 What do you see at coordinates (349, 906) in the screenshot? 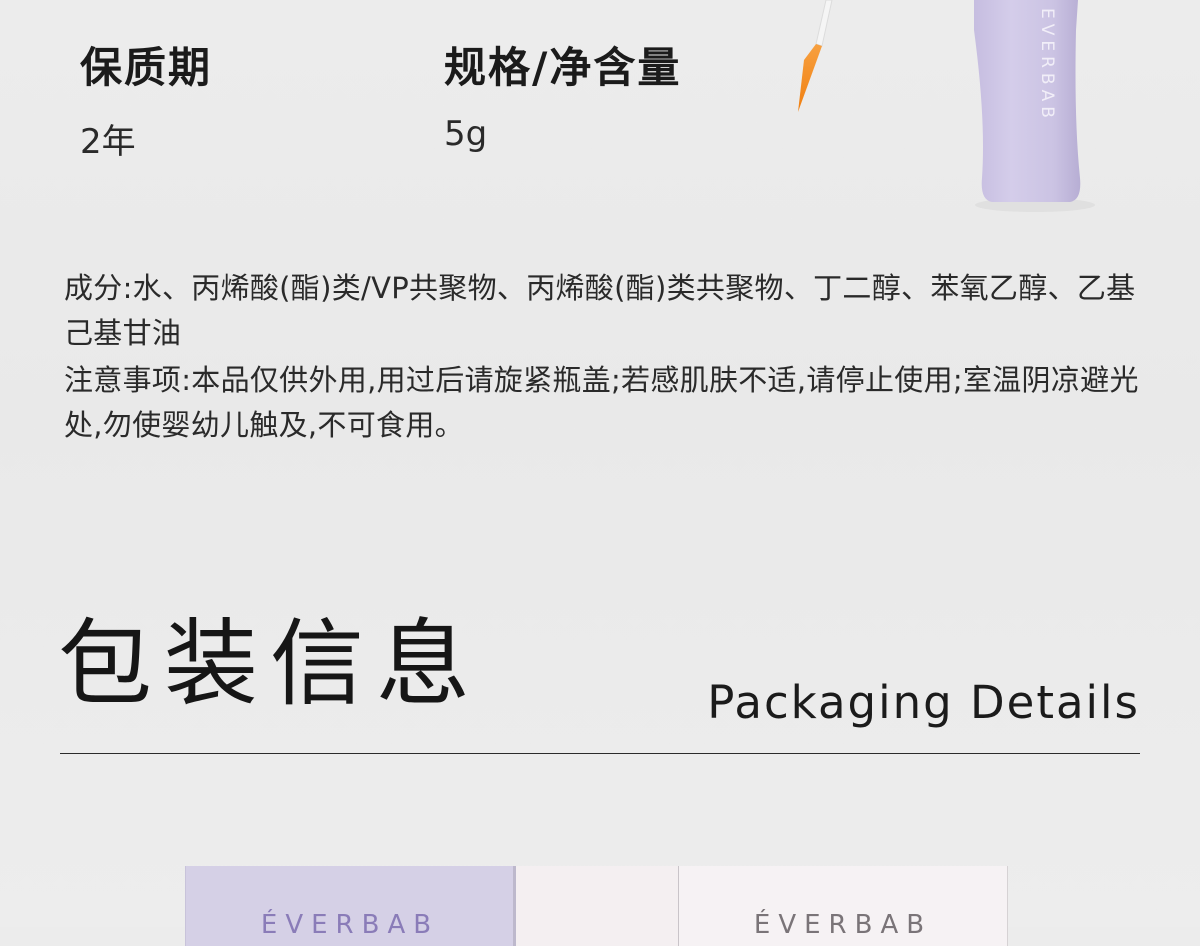
I see `package-box-purple: ÉVERBAB` at bounding box center [349, 906].